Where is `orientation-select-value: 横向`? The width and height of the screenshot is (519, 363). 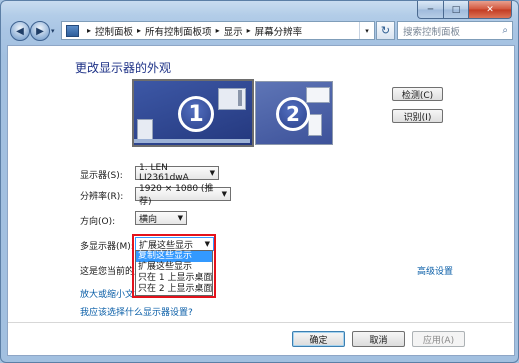 orientation-select-value: 横向 is located at coordinates (148, 219).